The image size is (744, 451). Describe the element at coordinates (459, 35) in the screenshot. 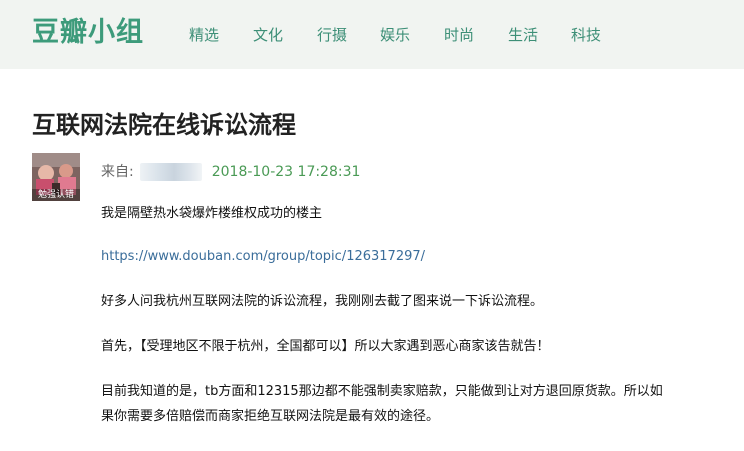

I see `nav-item-fashion: 时尚` at that location.